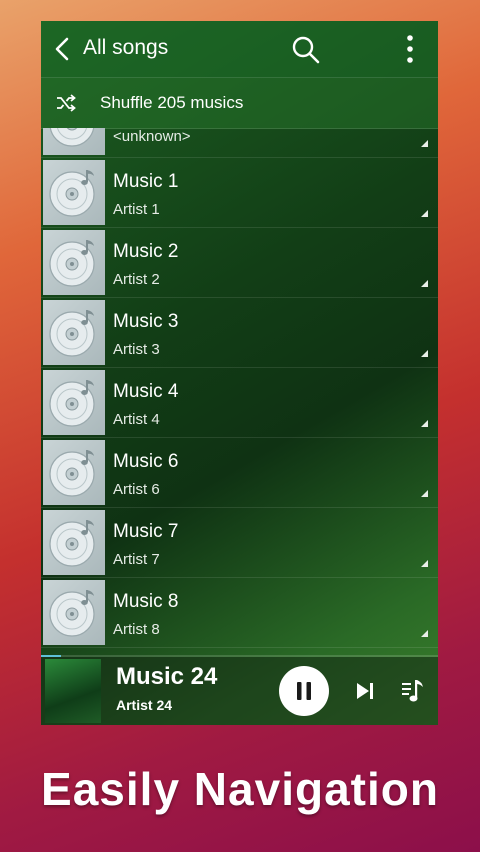 The height and width of the screenshot is (852, 480). What do you see at coordinates (239, 333) in the screenshot?
I see `song-list-item: Music 3 Artist 3` at bounding box center [239, 333].